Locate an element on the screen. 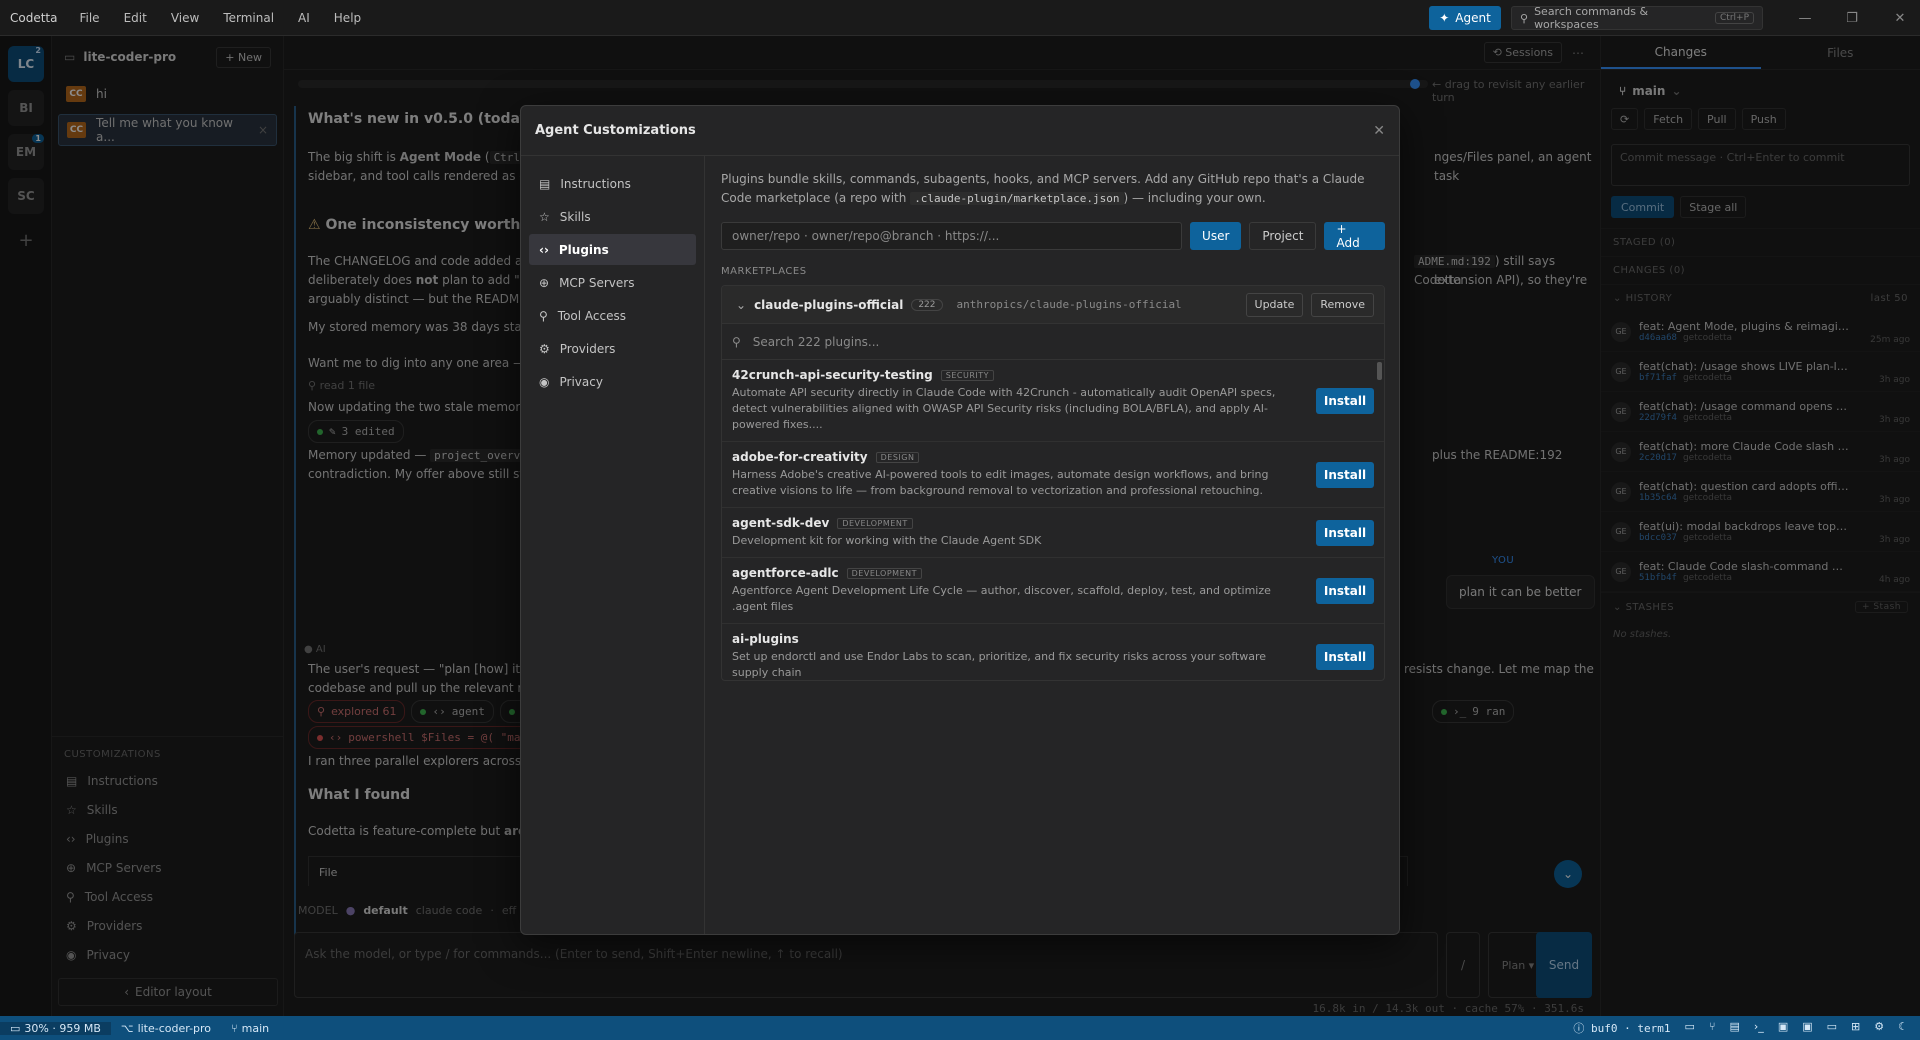 The image size is (1920, 1040). menu-view: View is located at coordinates (185, 18).